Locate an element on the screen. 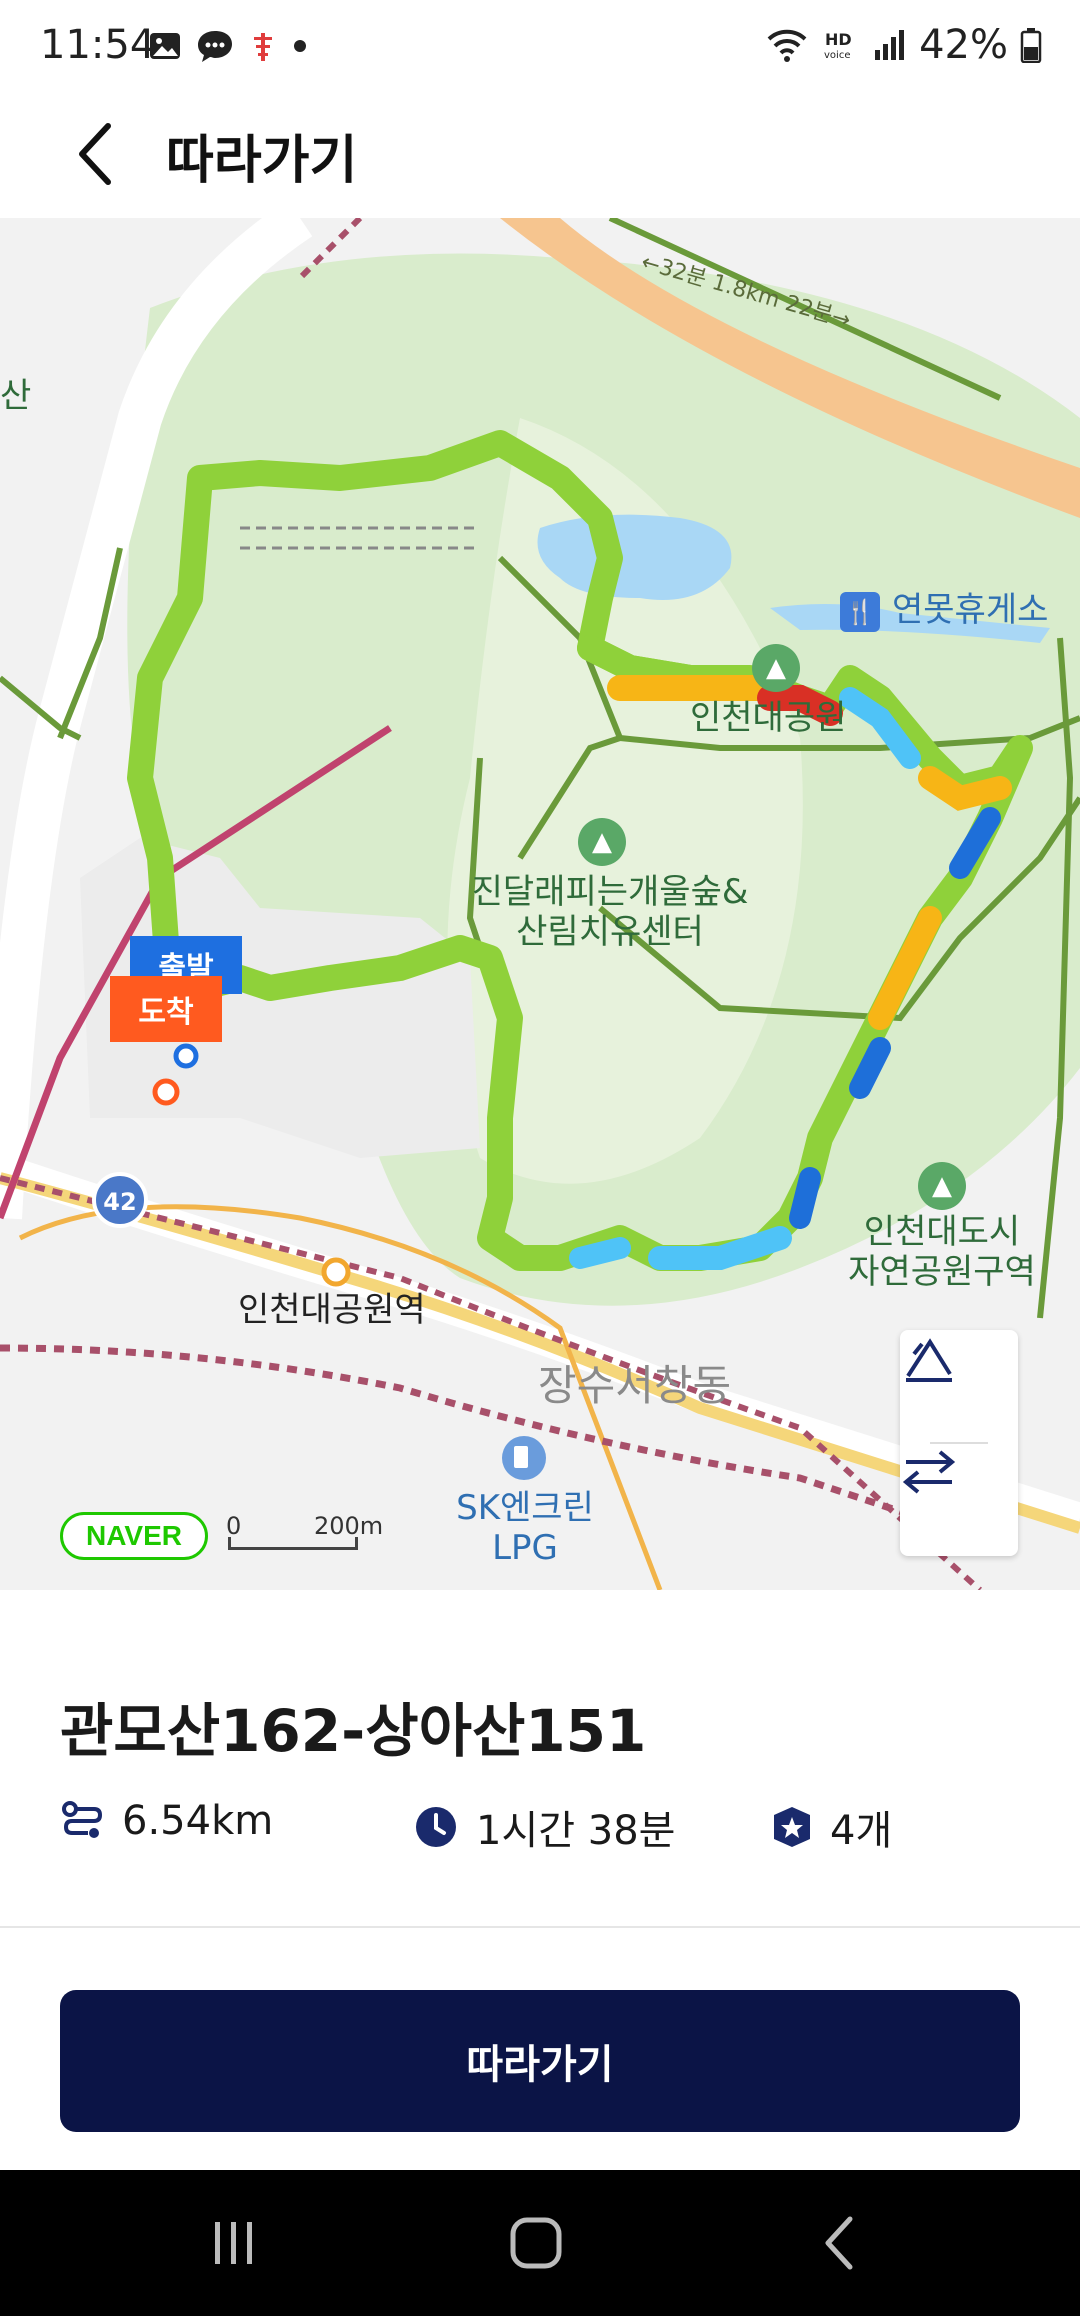 The image size is (1080, 2316). antenna-icon is located at coordinates (263, 47).